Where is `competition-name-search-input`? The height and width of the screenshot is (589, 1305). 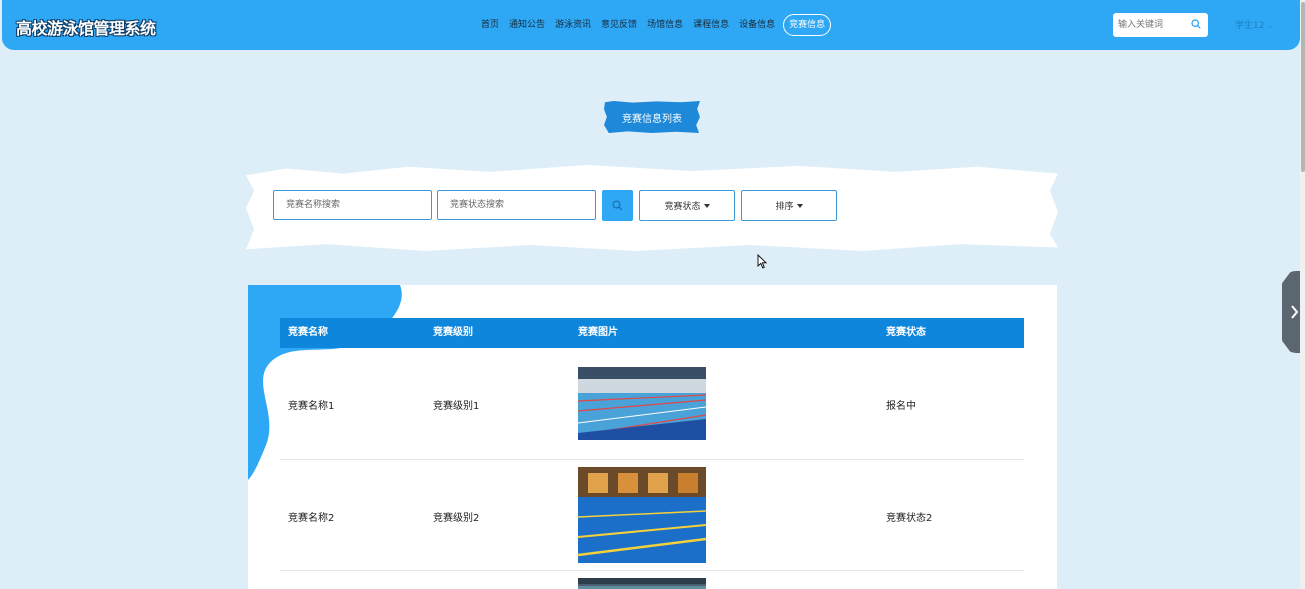 competition-name-search-input is located at coordinates (352, 205).